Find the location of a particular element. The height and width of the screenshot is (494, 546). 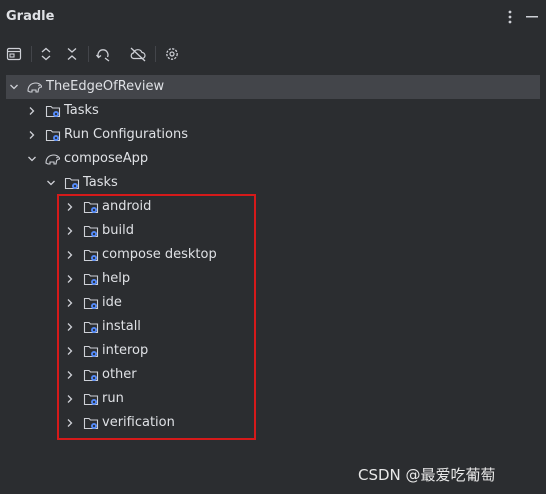

gradle-tool-window-header: Gradle is located at coordinates (273, 18).